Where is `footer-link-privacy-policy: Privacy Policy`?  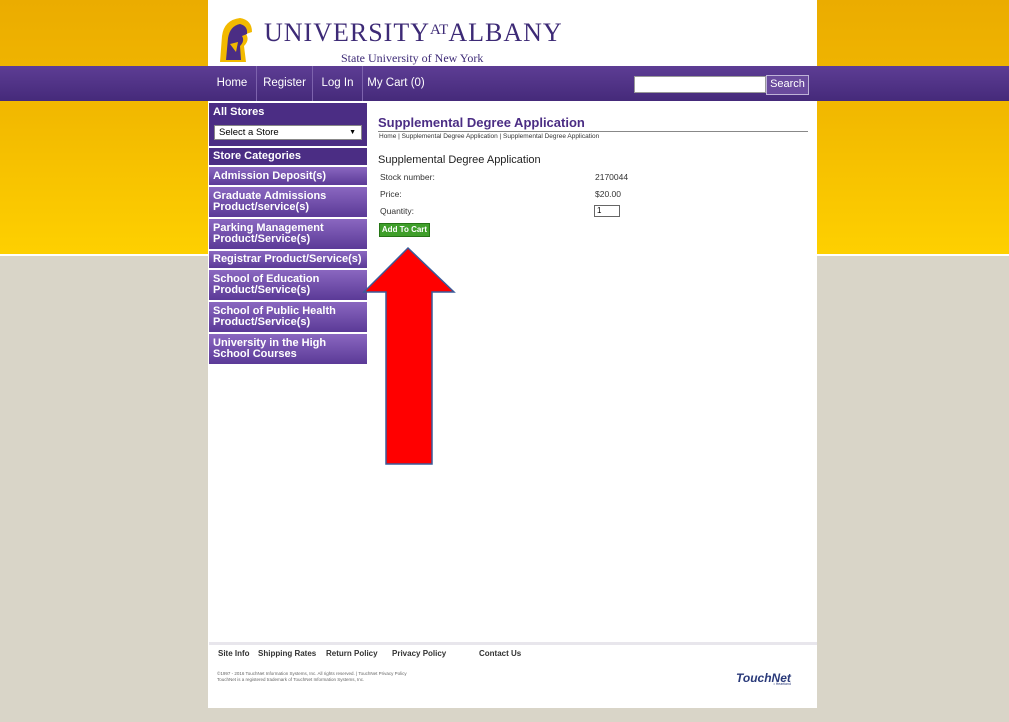 footer-link-privacy-policy: Privacy Policy is located at coordinates (419, 653).